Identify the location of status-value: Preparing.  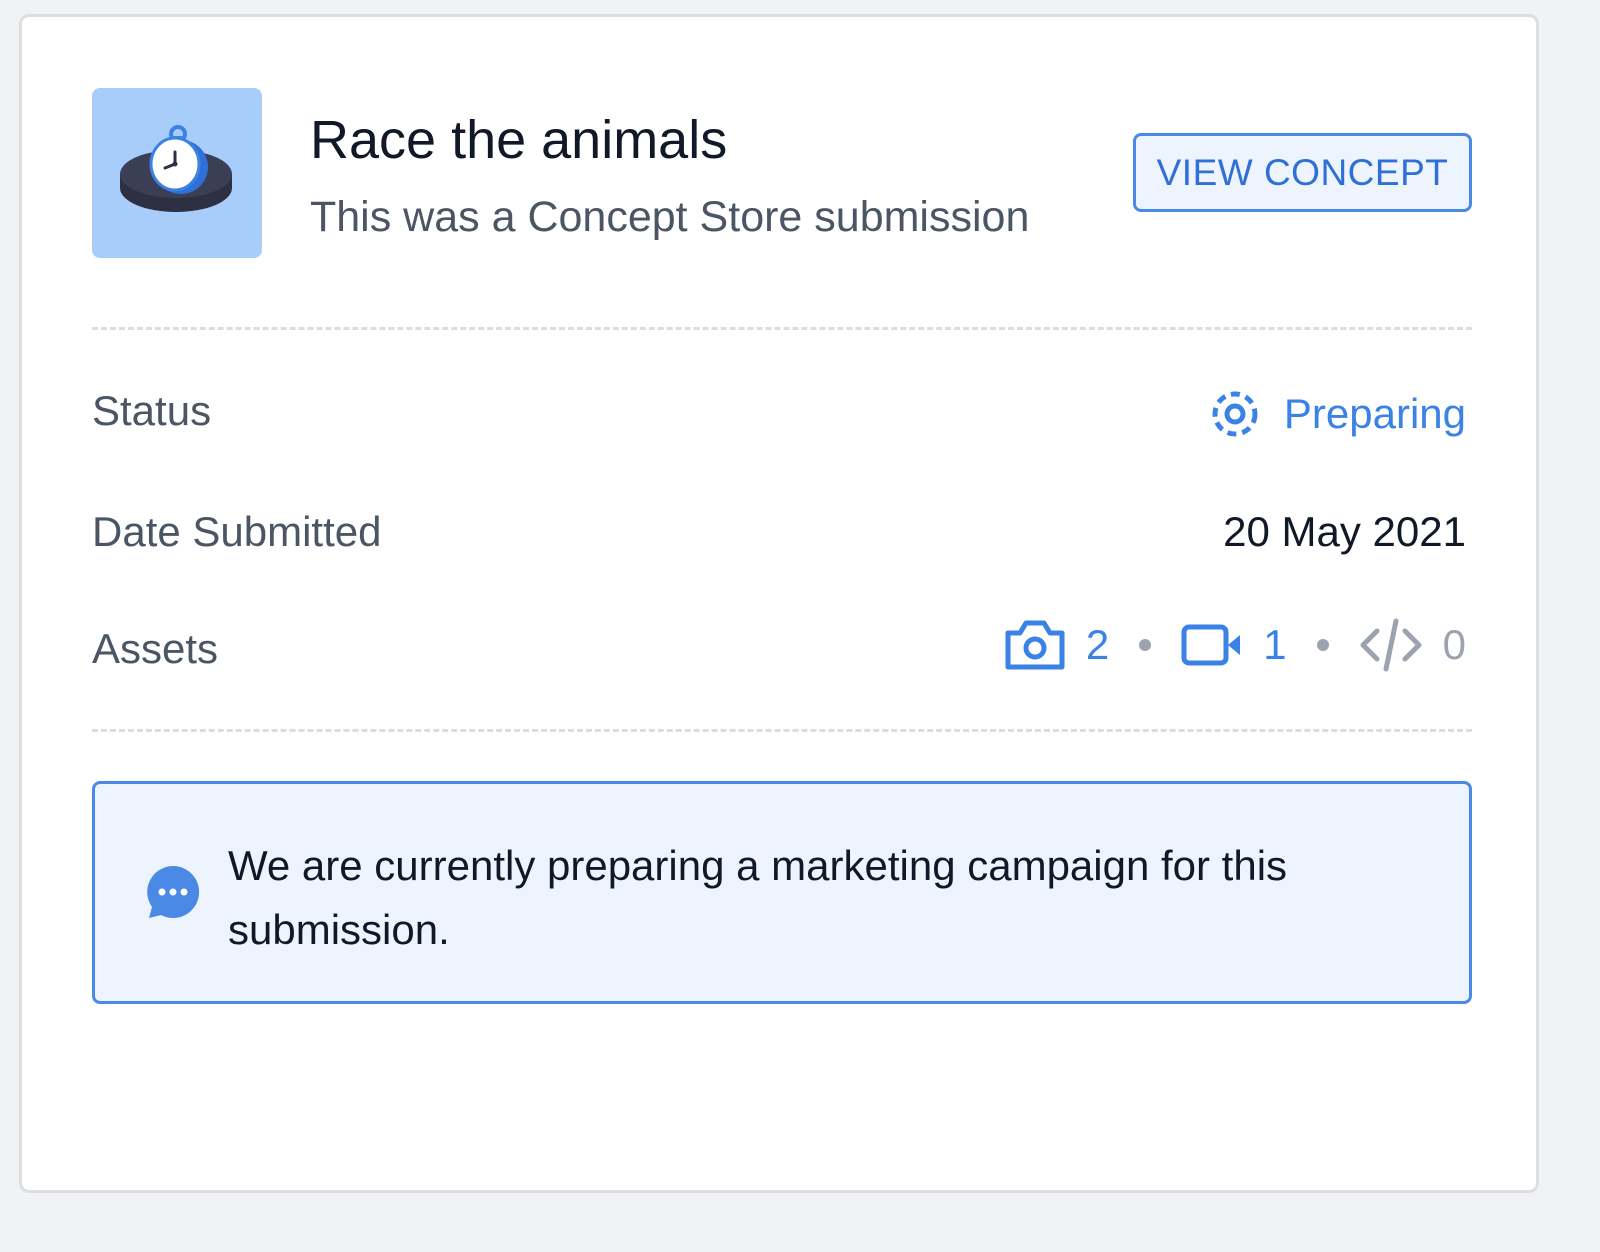
(1338, 414).